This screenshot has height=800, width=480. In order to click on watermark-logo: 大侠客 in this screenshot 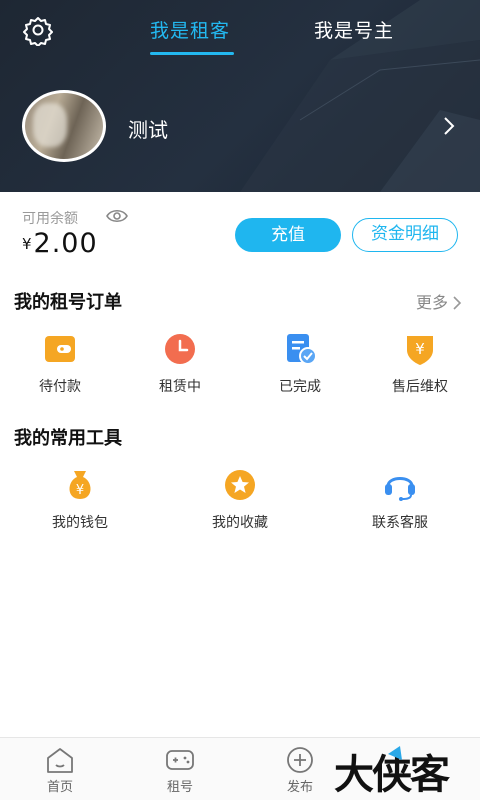, I will do `click(405, 770)`.